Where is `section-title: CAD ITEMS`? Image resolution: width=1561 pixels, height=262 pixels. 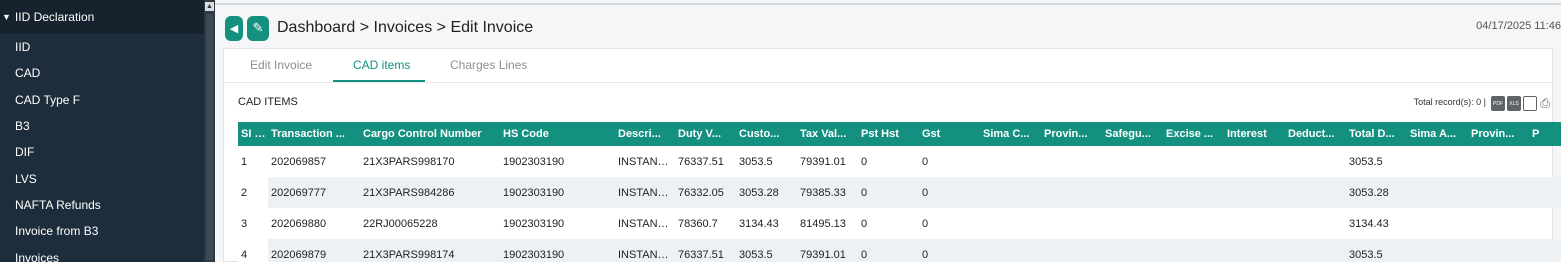 section-title: CAD ITEMS is located at coordinates (268, 102).